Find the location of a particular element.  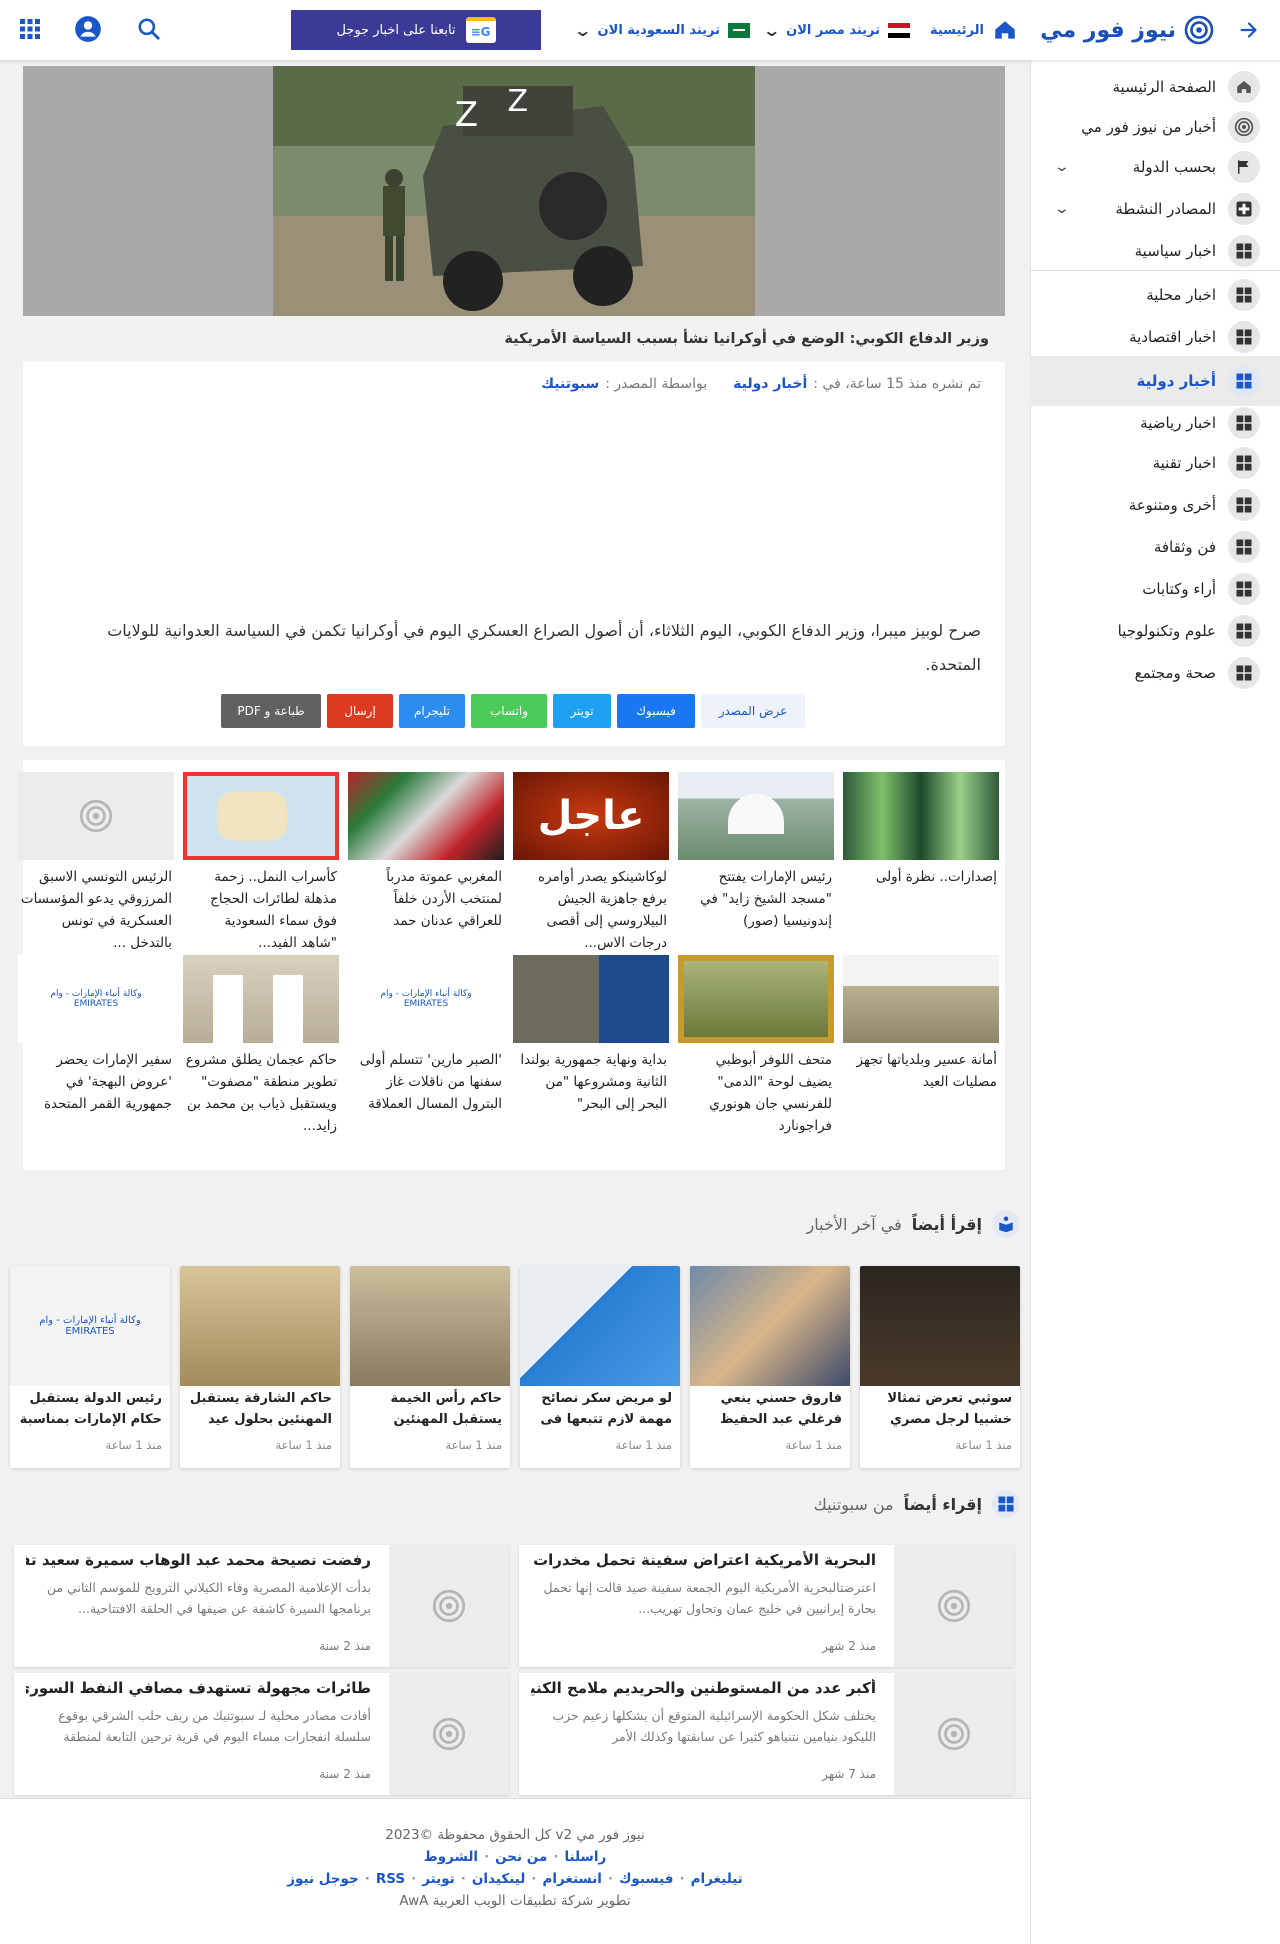

sidebar-item-1: أخبار من نيوز فور مي is located at coordinates (1160, 127).